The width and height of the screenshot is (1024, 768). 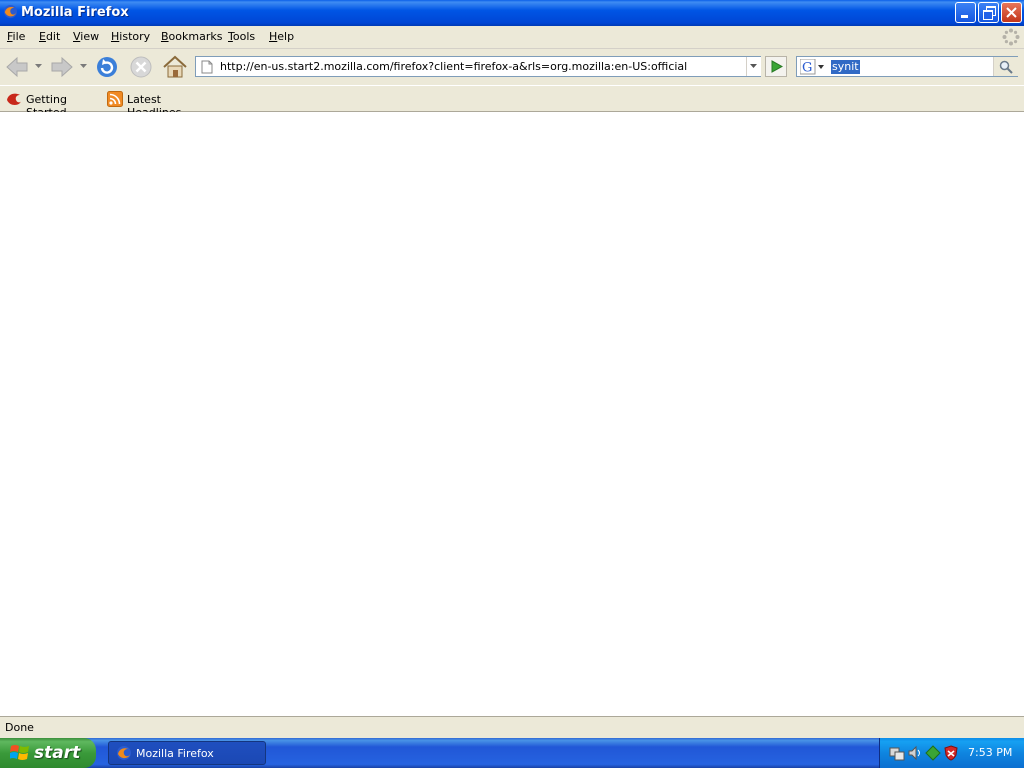 What do you see at coordinates (158, 104) in the screenshot?
I see `bookmark-latest-headlines: Latest Headlines` at bounding box center [158, 104].